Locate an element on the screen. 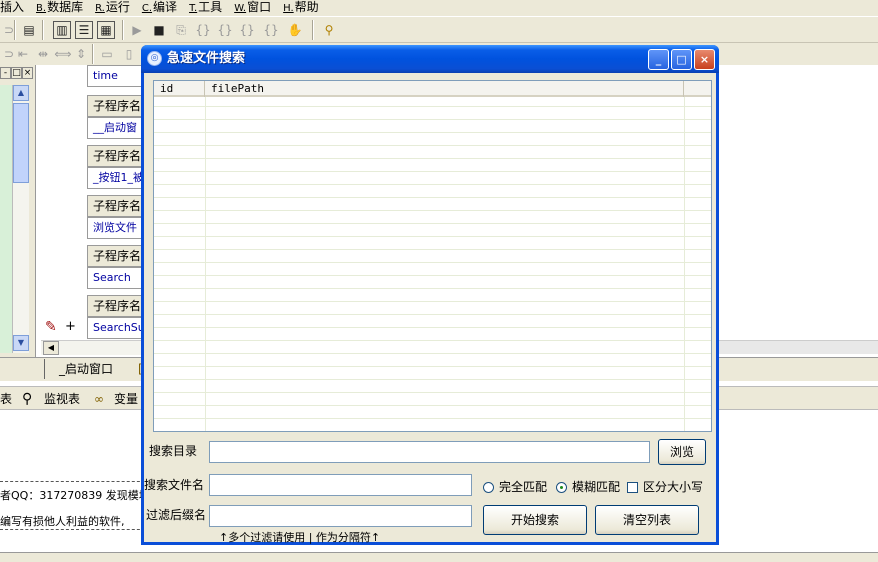 This screenshot has width=878, height=562. menu-label: 编译 is located at coordinates (165, 7).